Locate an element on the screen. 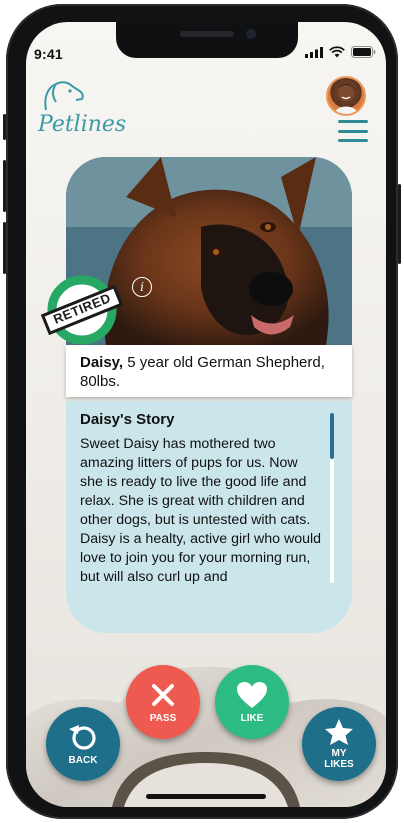 This screenshot has height=823, width=404. battery-icon is located at coordinates (363, 52).